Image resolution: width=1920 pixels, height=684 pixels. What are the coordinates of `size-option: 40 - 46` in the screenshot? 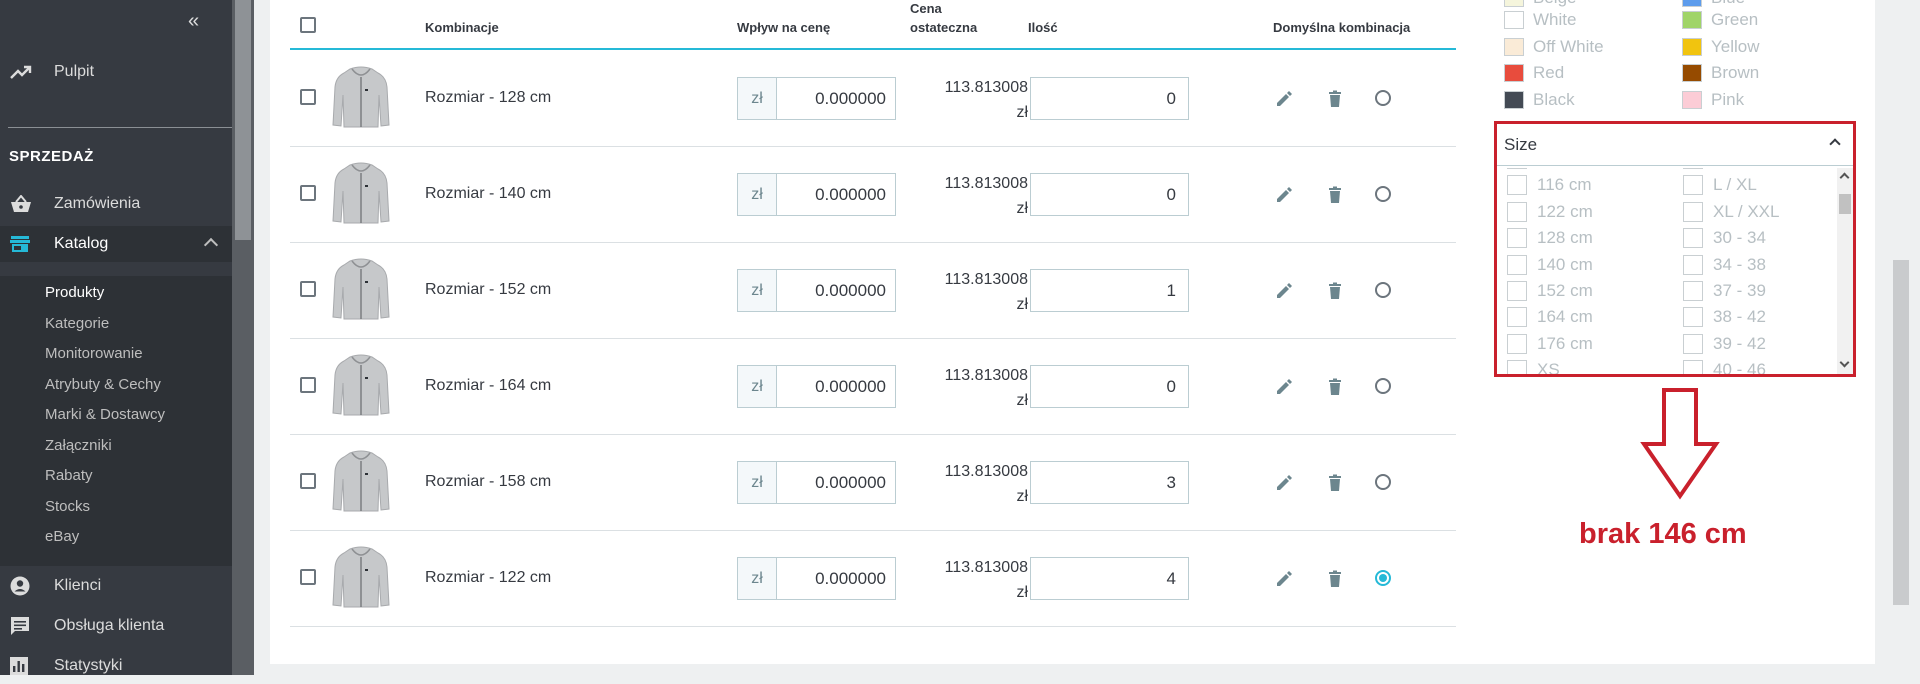 It's located at (1724, 367).